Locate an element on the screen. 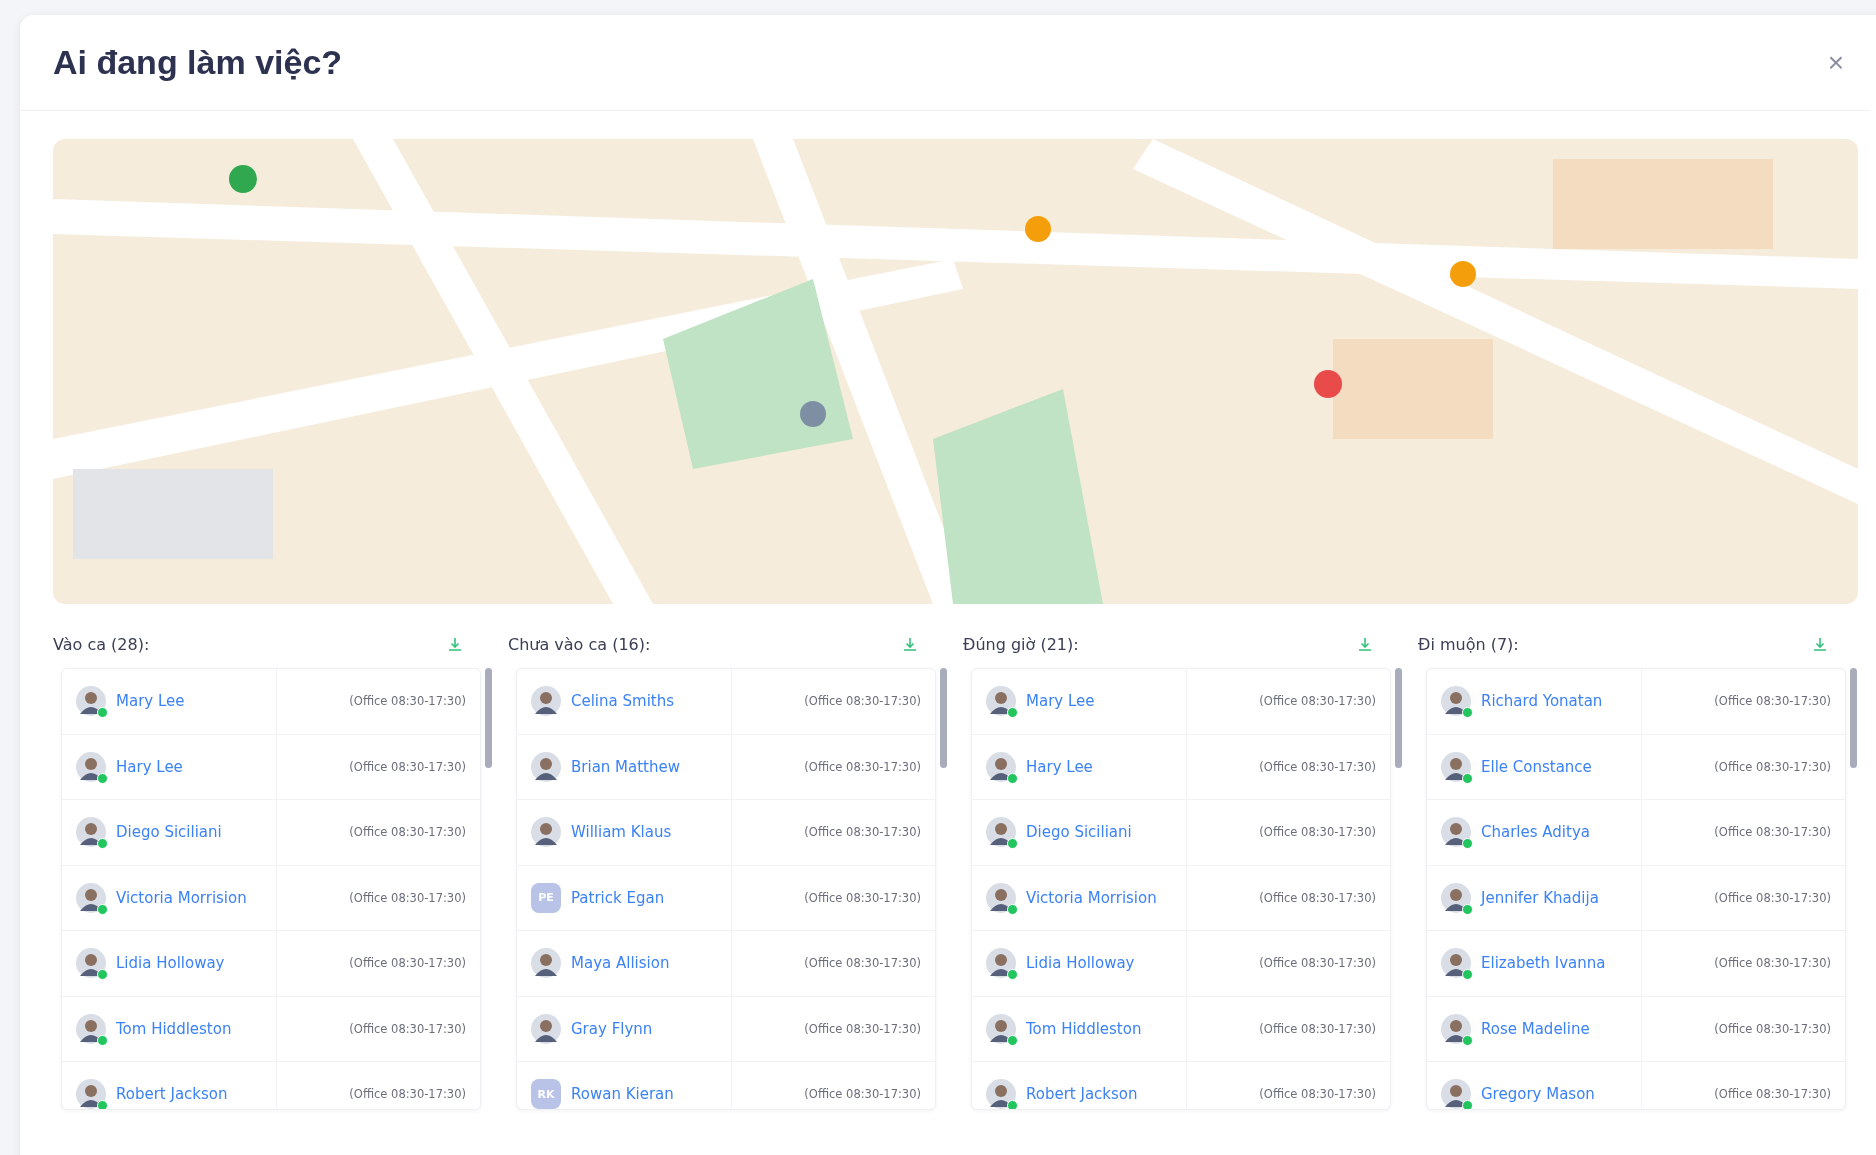 This screenshot has height=1155, width=1876. employee-name-link: Jennifer Khadija is located at coordinates (1540, 897).